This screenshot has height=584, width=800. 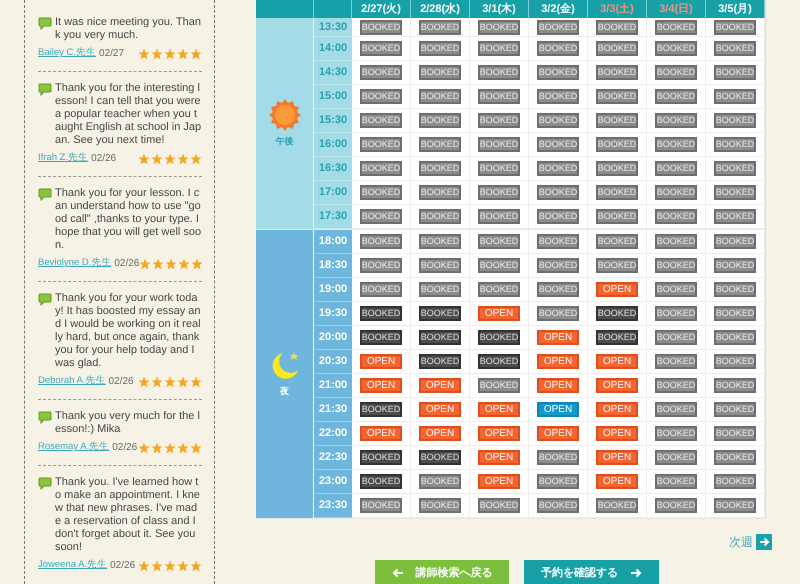 I want to click on confirm-button: 予約を確認する, so click(x=591, y=572).